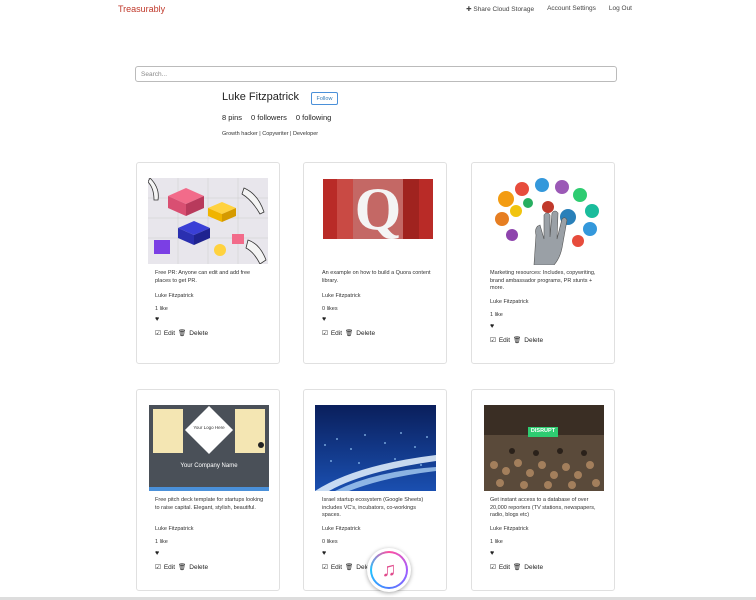 The image size is (756, 600). Describe the element at coordinates (232, 117) in the screenshot. I see `pins-count: 8 pins` at that location.